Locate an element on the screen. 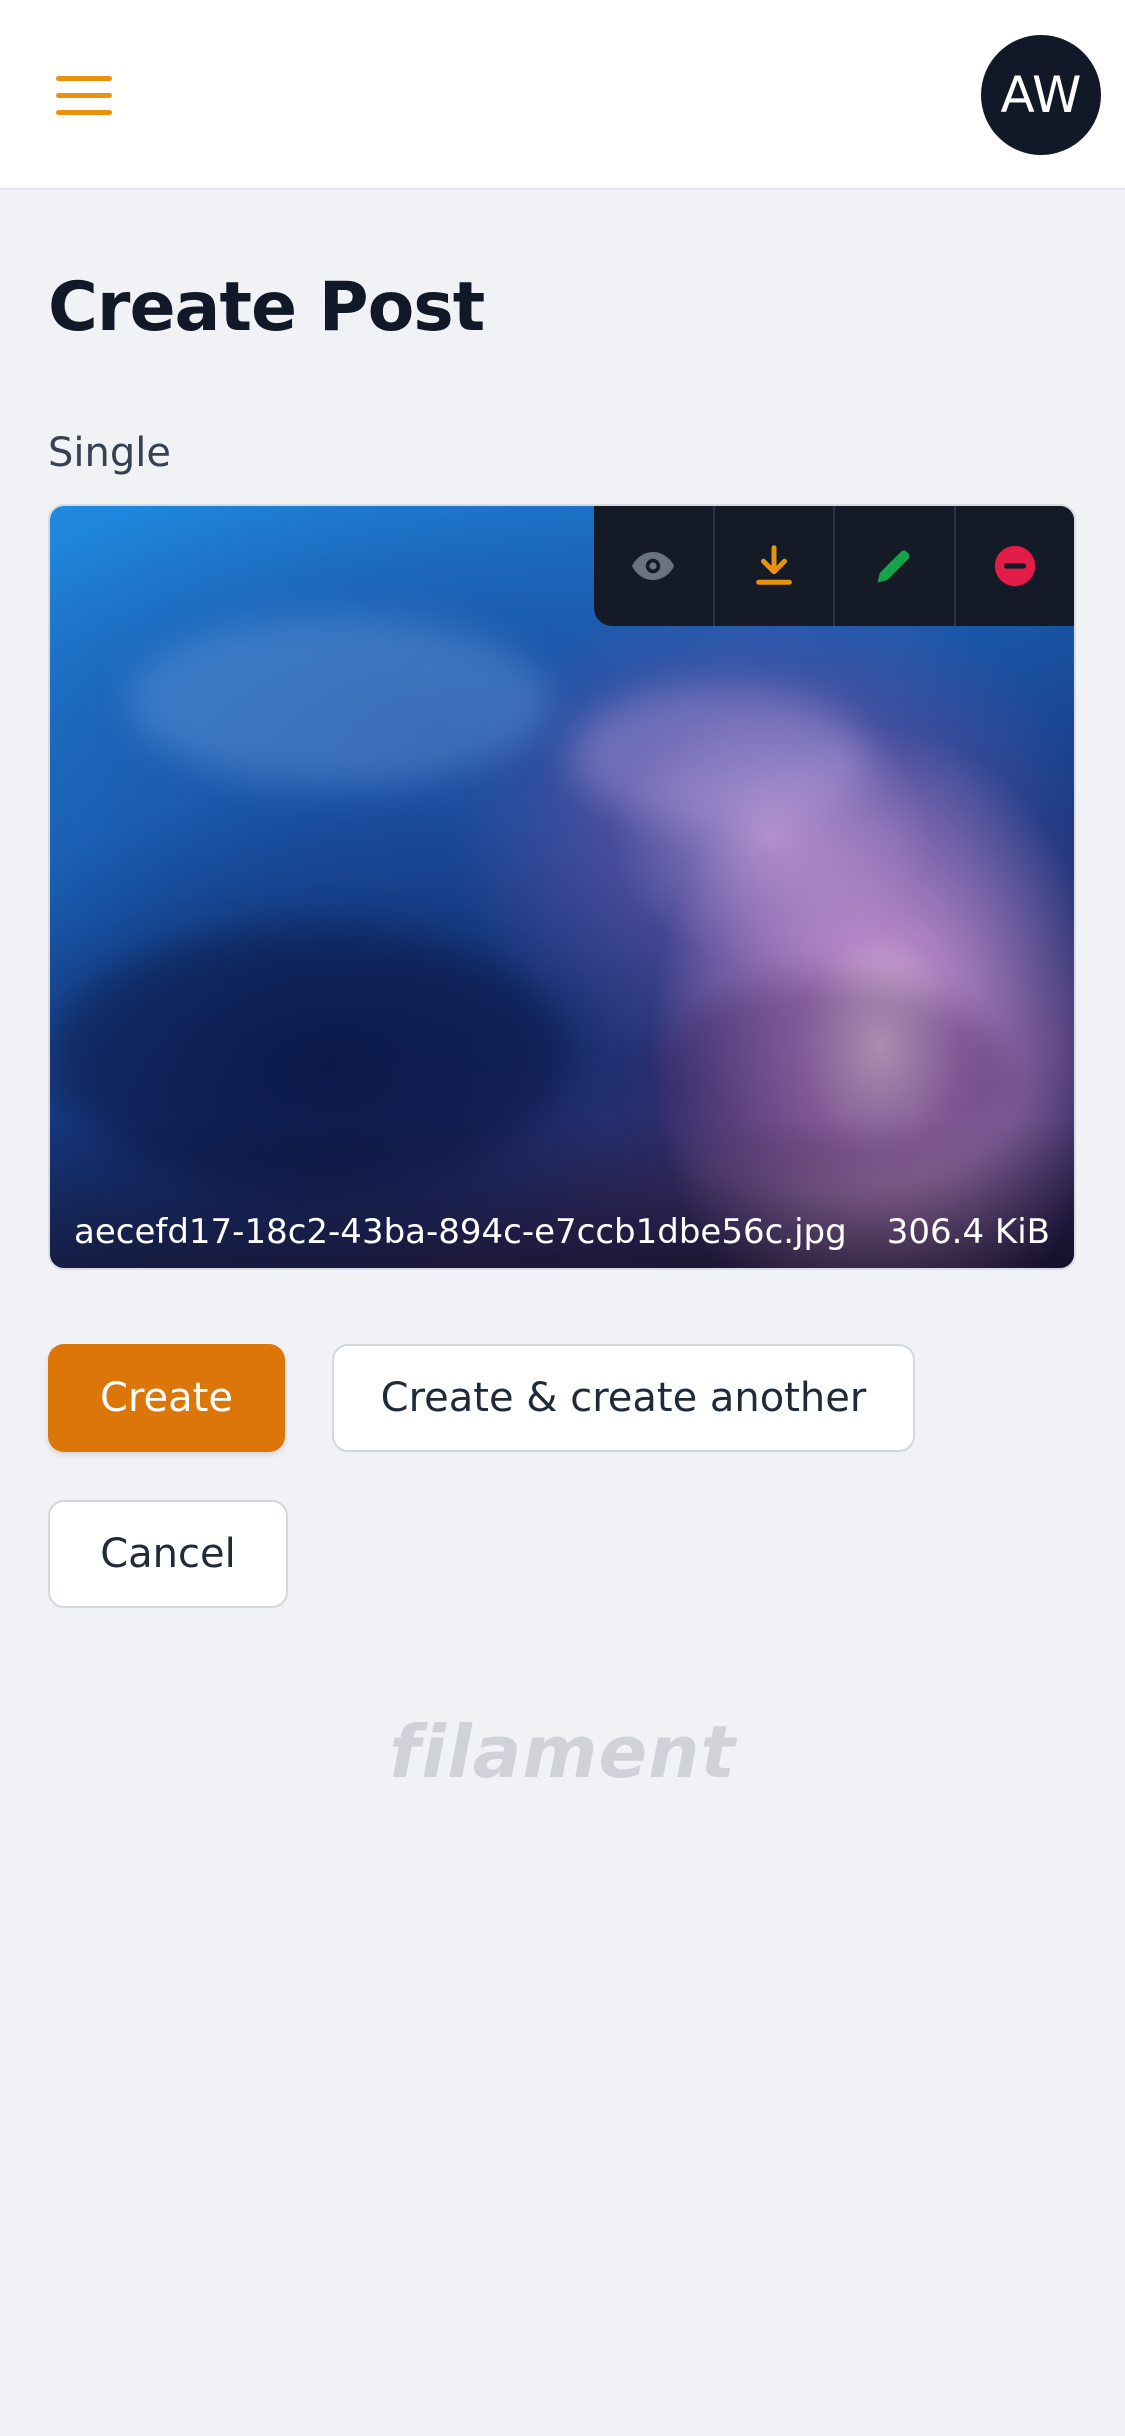  pencil-icon is located at coordinates (893, 566).